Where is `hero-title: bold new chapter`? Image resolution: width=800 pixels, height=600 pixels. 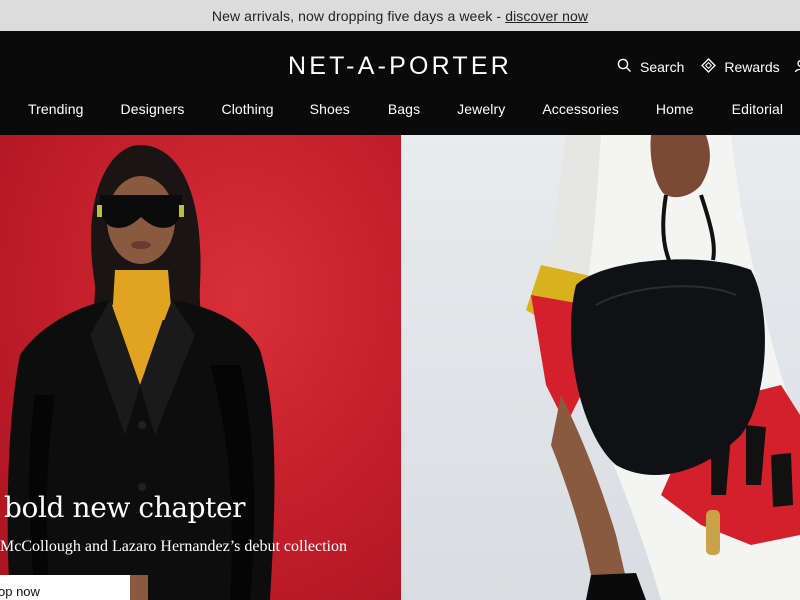
hero-title: bold new chapter is located at coordinates (125, 507).